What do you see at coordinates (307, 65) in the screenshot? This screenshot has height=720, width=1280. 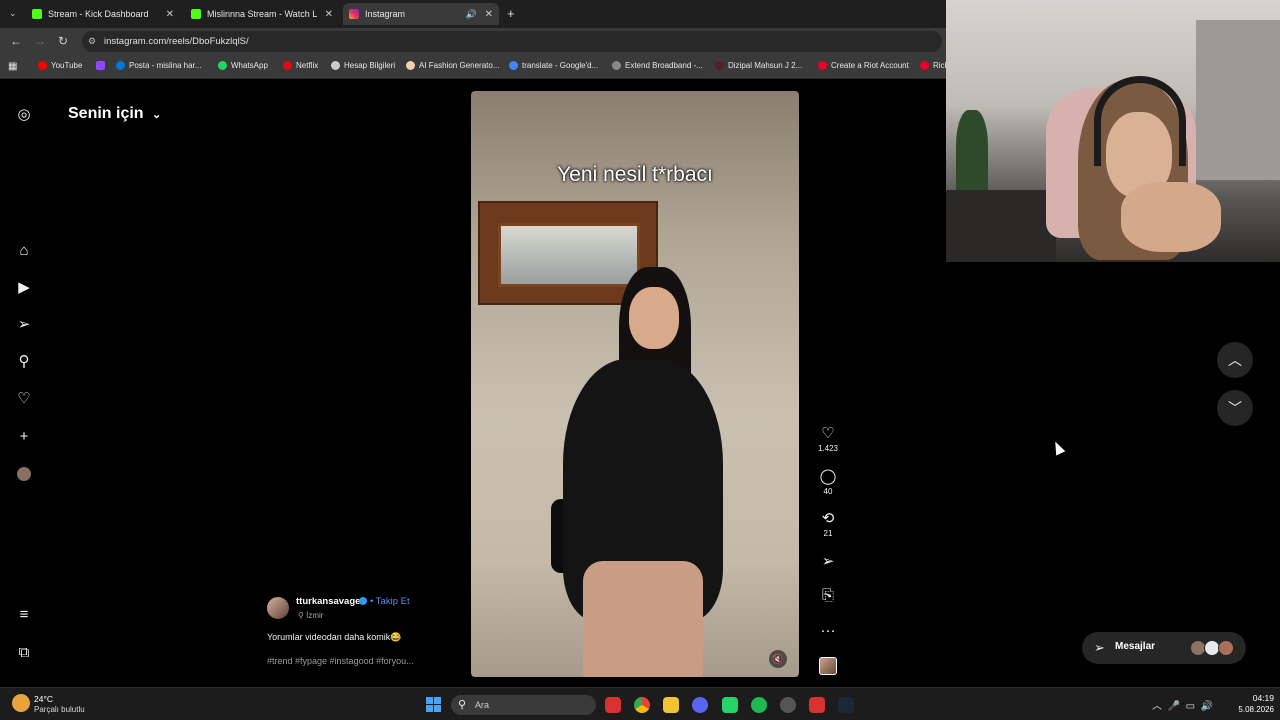 I see `bookmark-label: Netflix` at bounding box center [307, 65].